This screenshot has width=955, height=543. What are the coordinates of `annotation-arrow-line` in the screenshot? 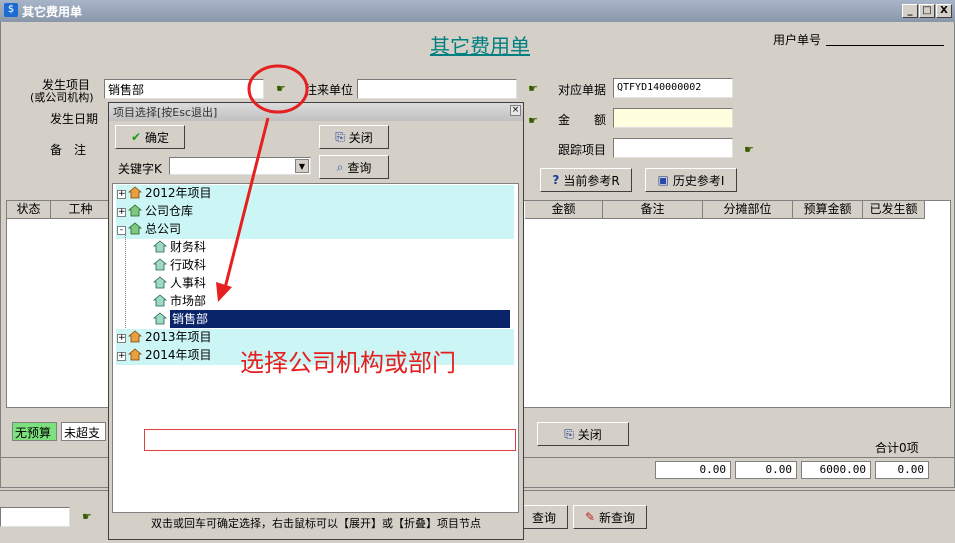 It's located at (246, 205).